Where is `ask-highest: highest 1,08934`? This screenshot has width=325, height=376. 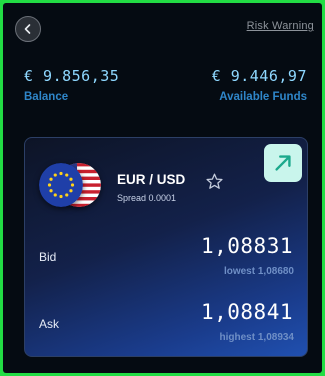
ask-highest: highest 1,08934 is located at coordinates (256, 337).